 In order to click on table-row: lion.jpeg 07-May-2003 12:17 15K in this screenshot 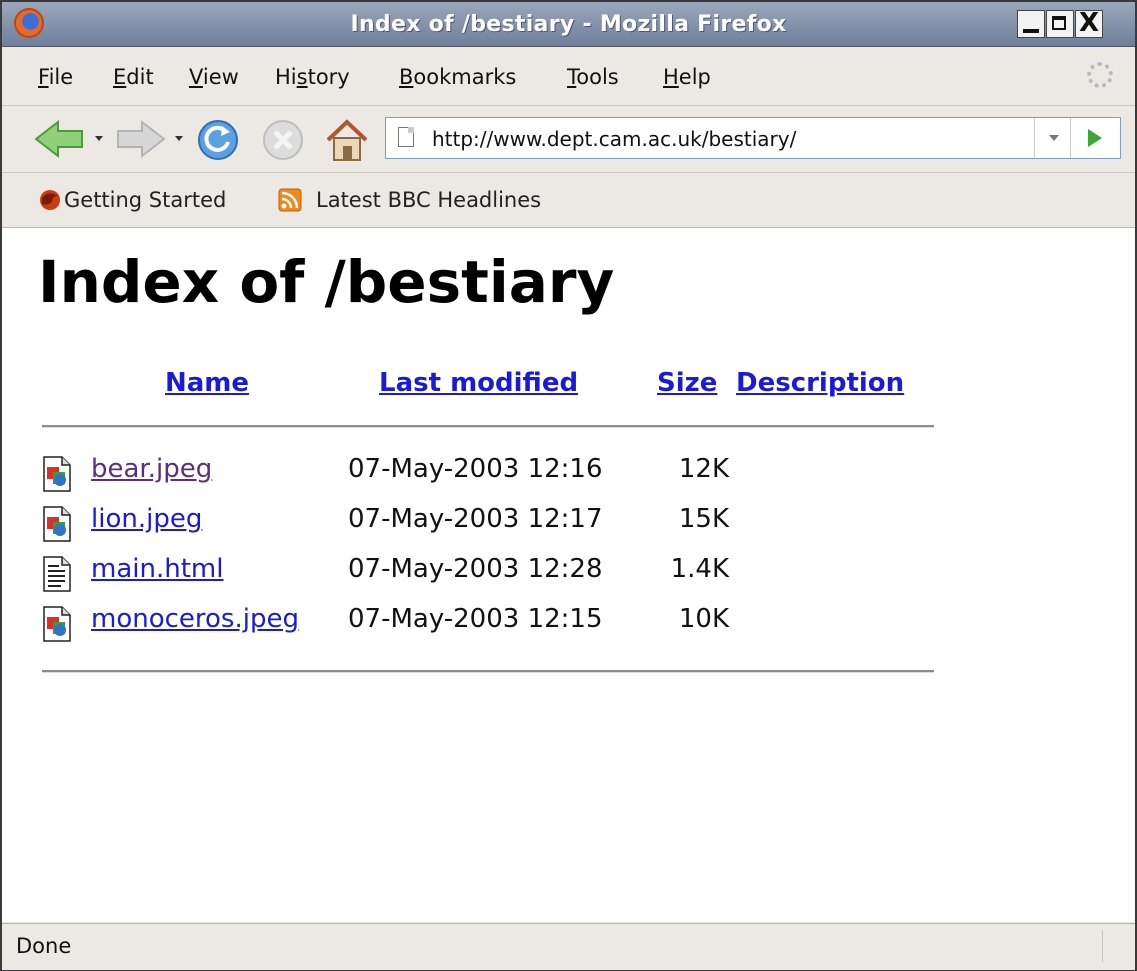, I will do `click(568, 529)`.